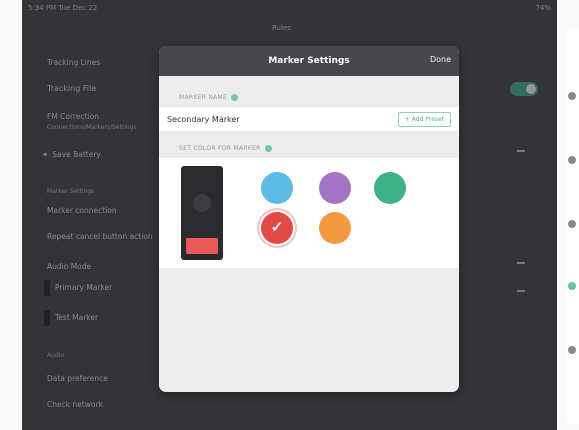 This screenshot has height=430, width=579. I want to click on modal-title: Marker Settings, so click(309, 61).